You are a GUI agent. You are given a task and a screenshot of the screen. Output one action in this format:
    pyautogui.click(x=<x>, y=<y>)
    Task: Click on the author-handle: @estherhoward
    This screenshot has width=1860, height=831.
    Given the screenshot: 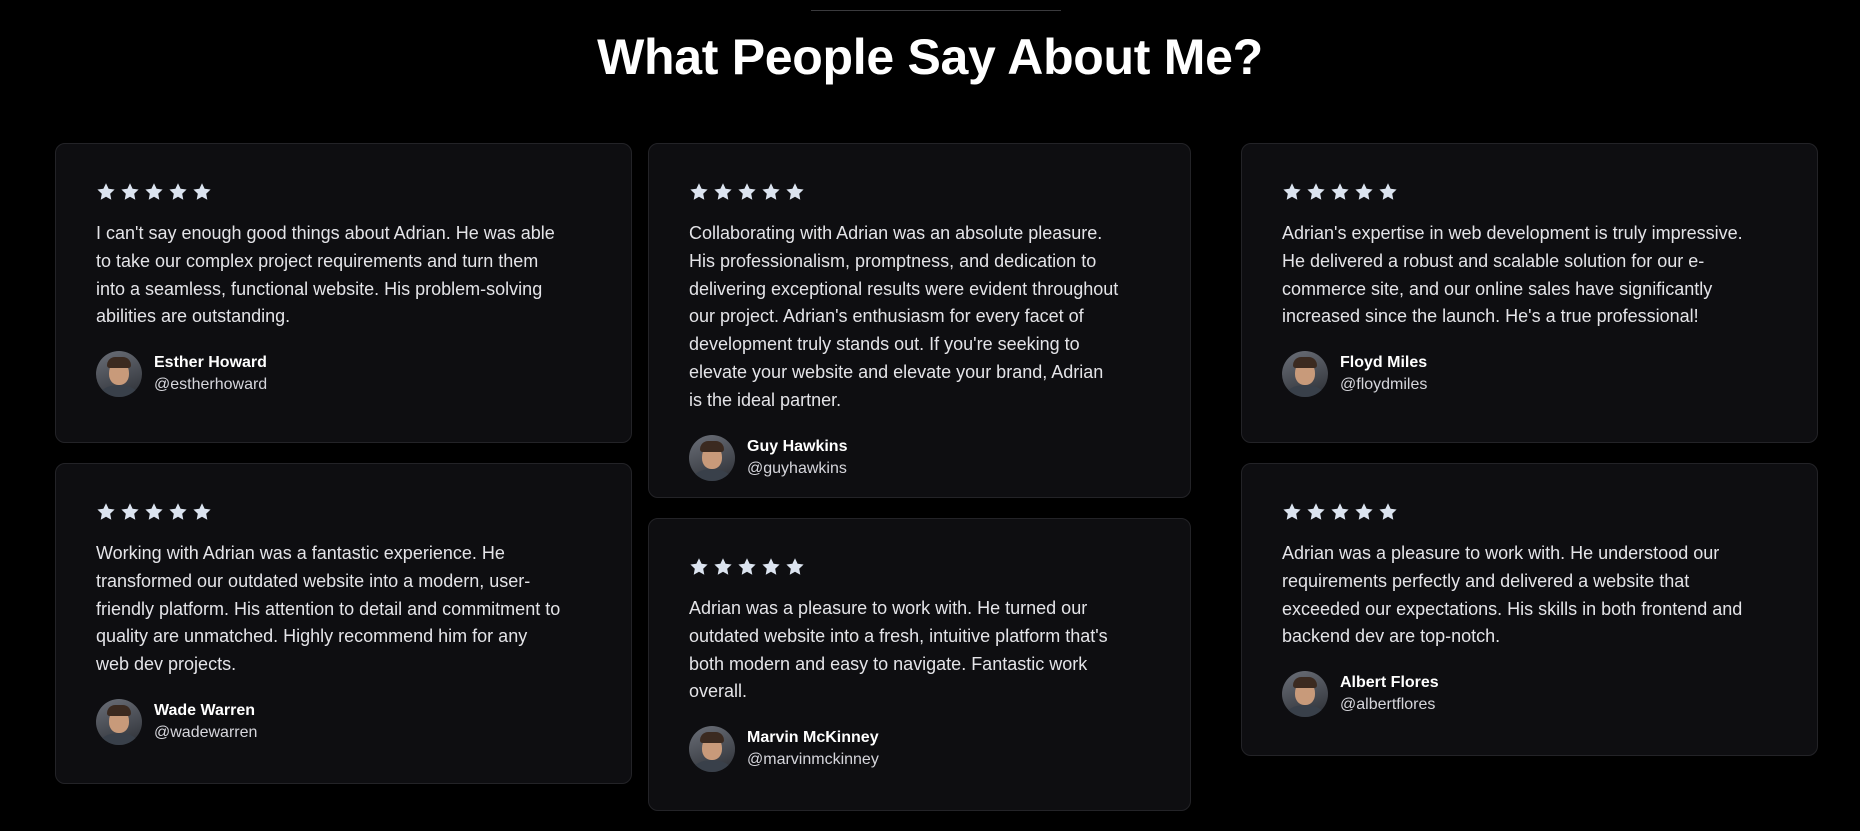 What is the action you would take?
    pyautogui.click(x=211, y=385)
    